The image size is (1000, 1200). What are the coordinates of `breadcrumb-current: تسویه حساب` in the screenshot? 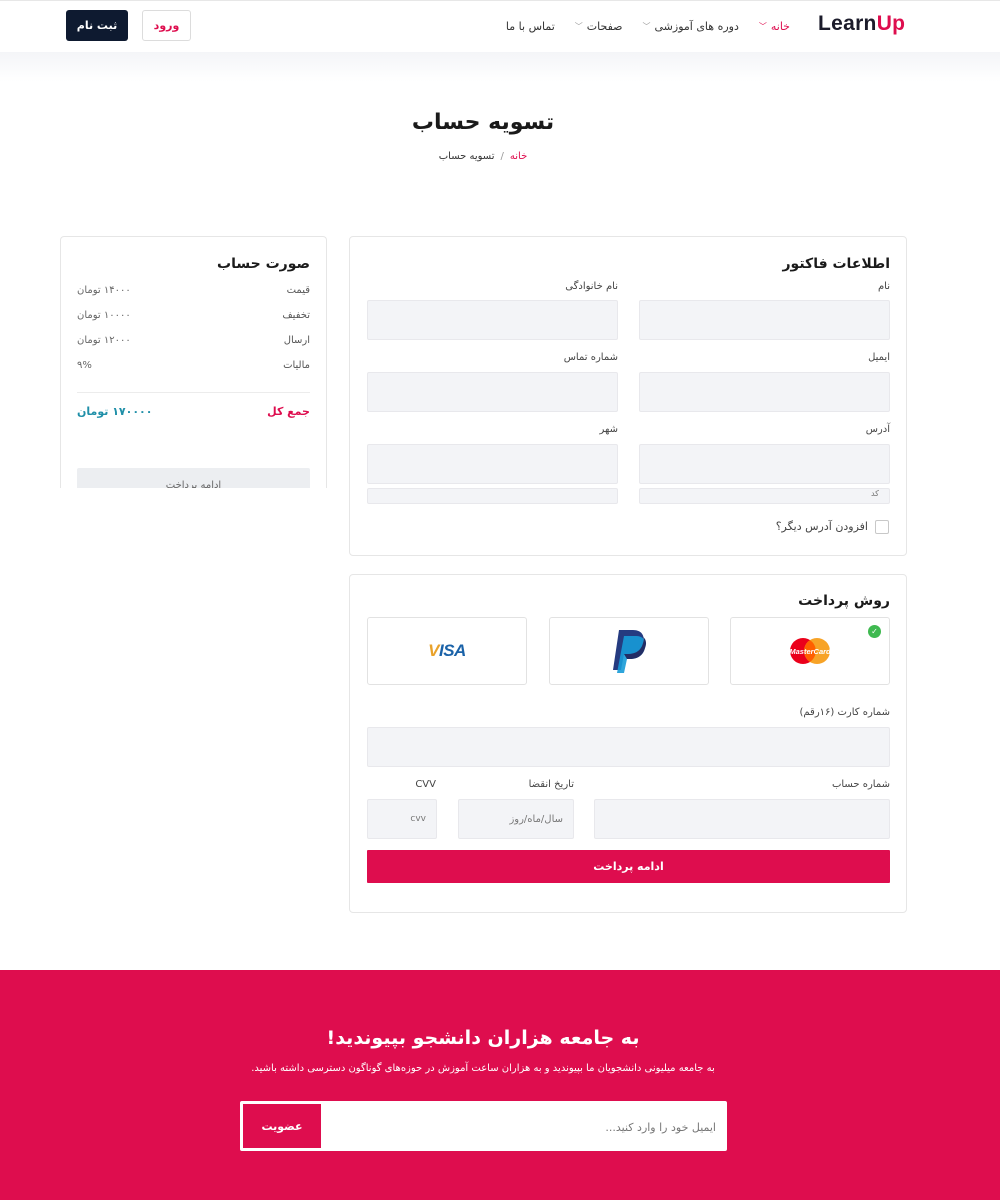 It's located at (466, 156).